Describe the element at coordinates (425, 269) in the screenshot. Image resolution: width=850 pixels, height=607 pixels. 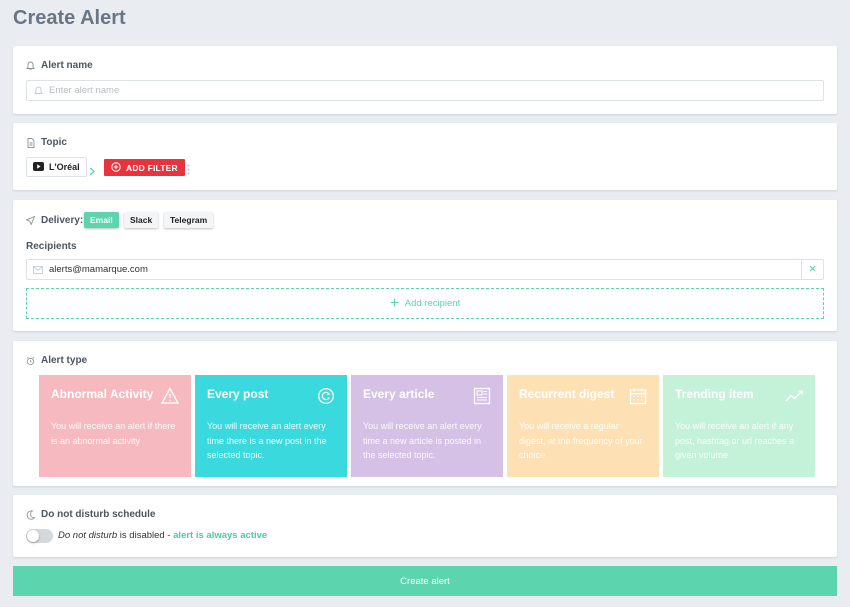
I see `recipient-email-field: alerts@mamarque.com` at that location.